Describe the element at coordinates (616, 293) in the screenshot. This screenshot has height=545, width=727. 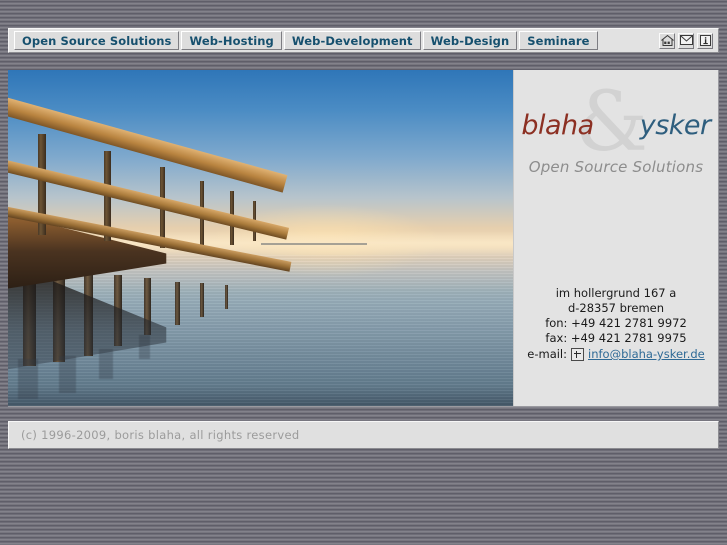
I see `contact-street: im hollergrund 167 a` at that location.